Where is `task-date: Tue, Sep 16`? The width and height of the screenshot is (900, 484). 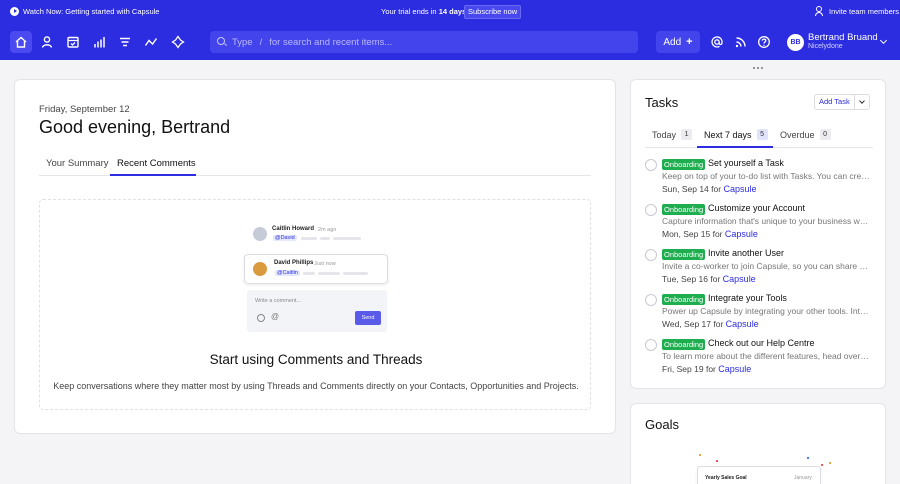 task-date: Tue, Sep 16 is located at coordinates (685, 279).